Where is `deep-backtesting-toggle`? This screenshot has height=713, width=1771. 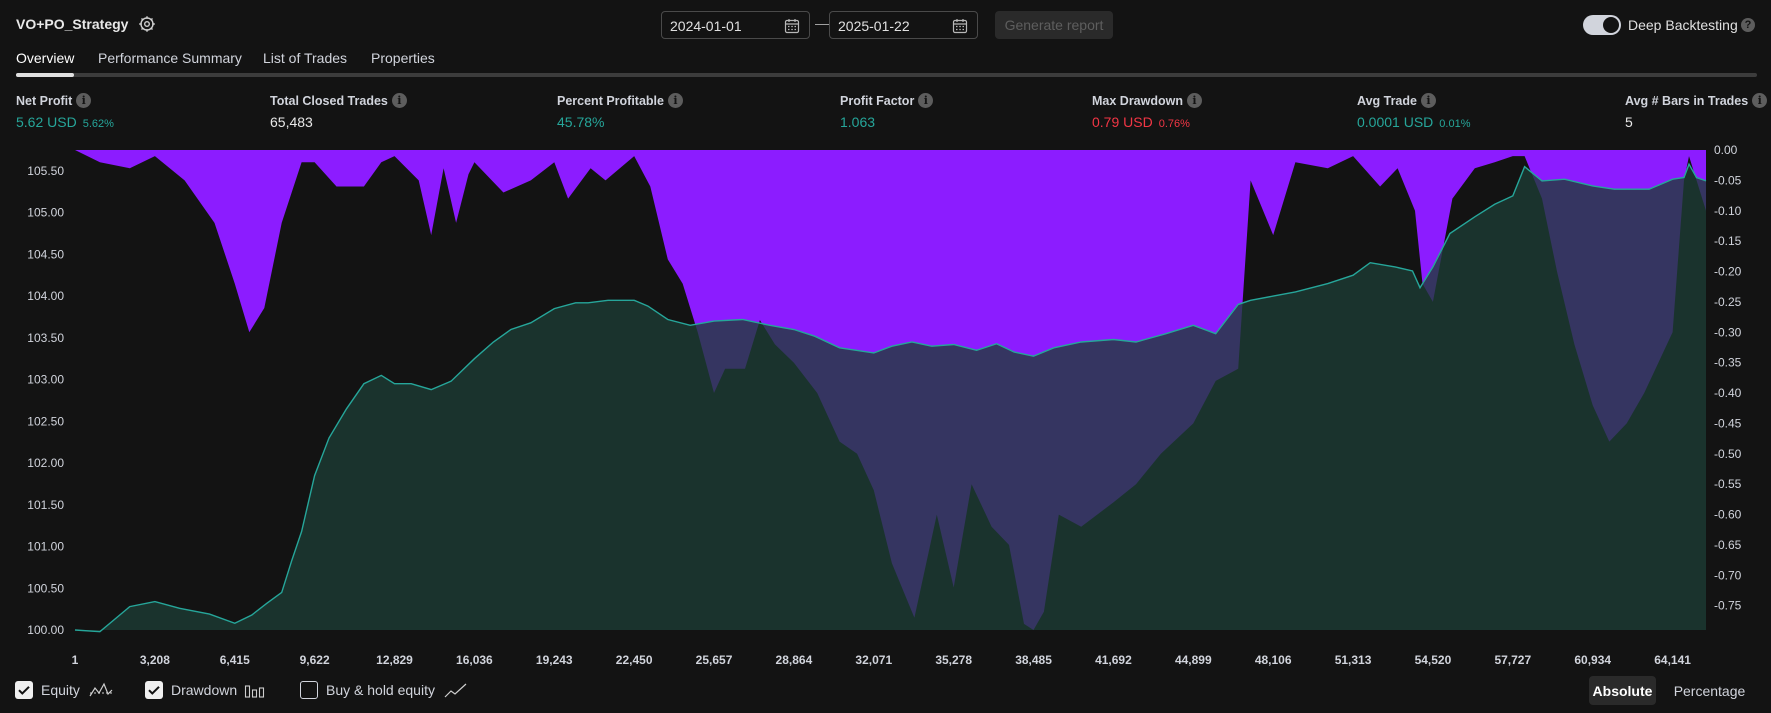
deep-backtesting-toggle is located at coordinates (1602, 25).